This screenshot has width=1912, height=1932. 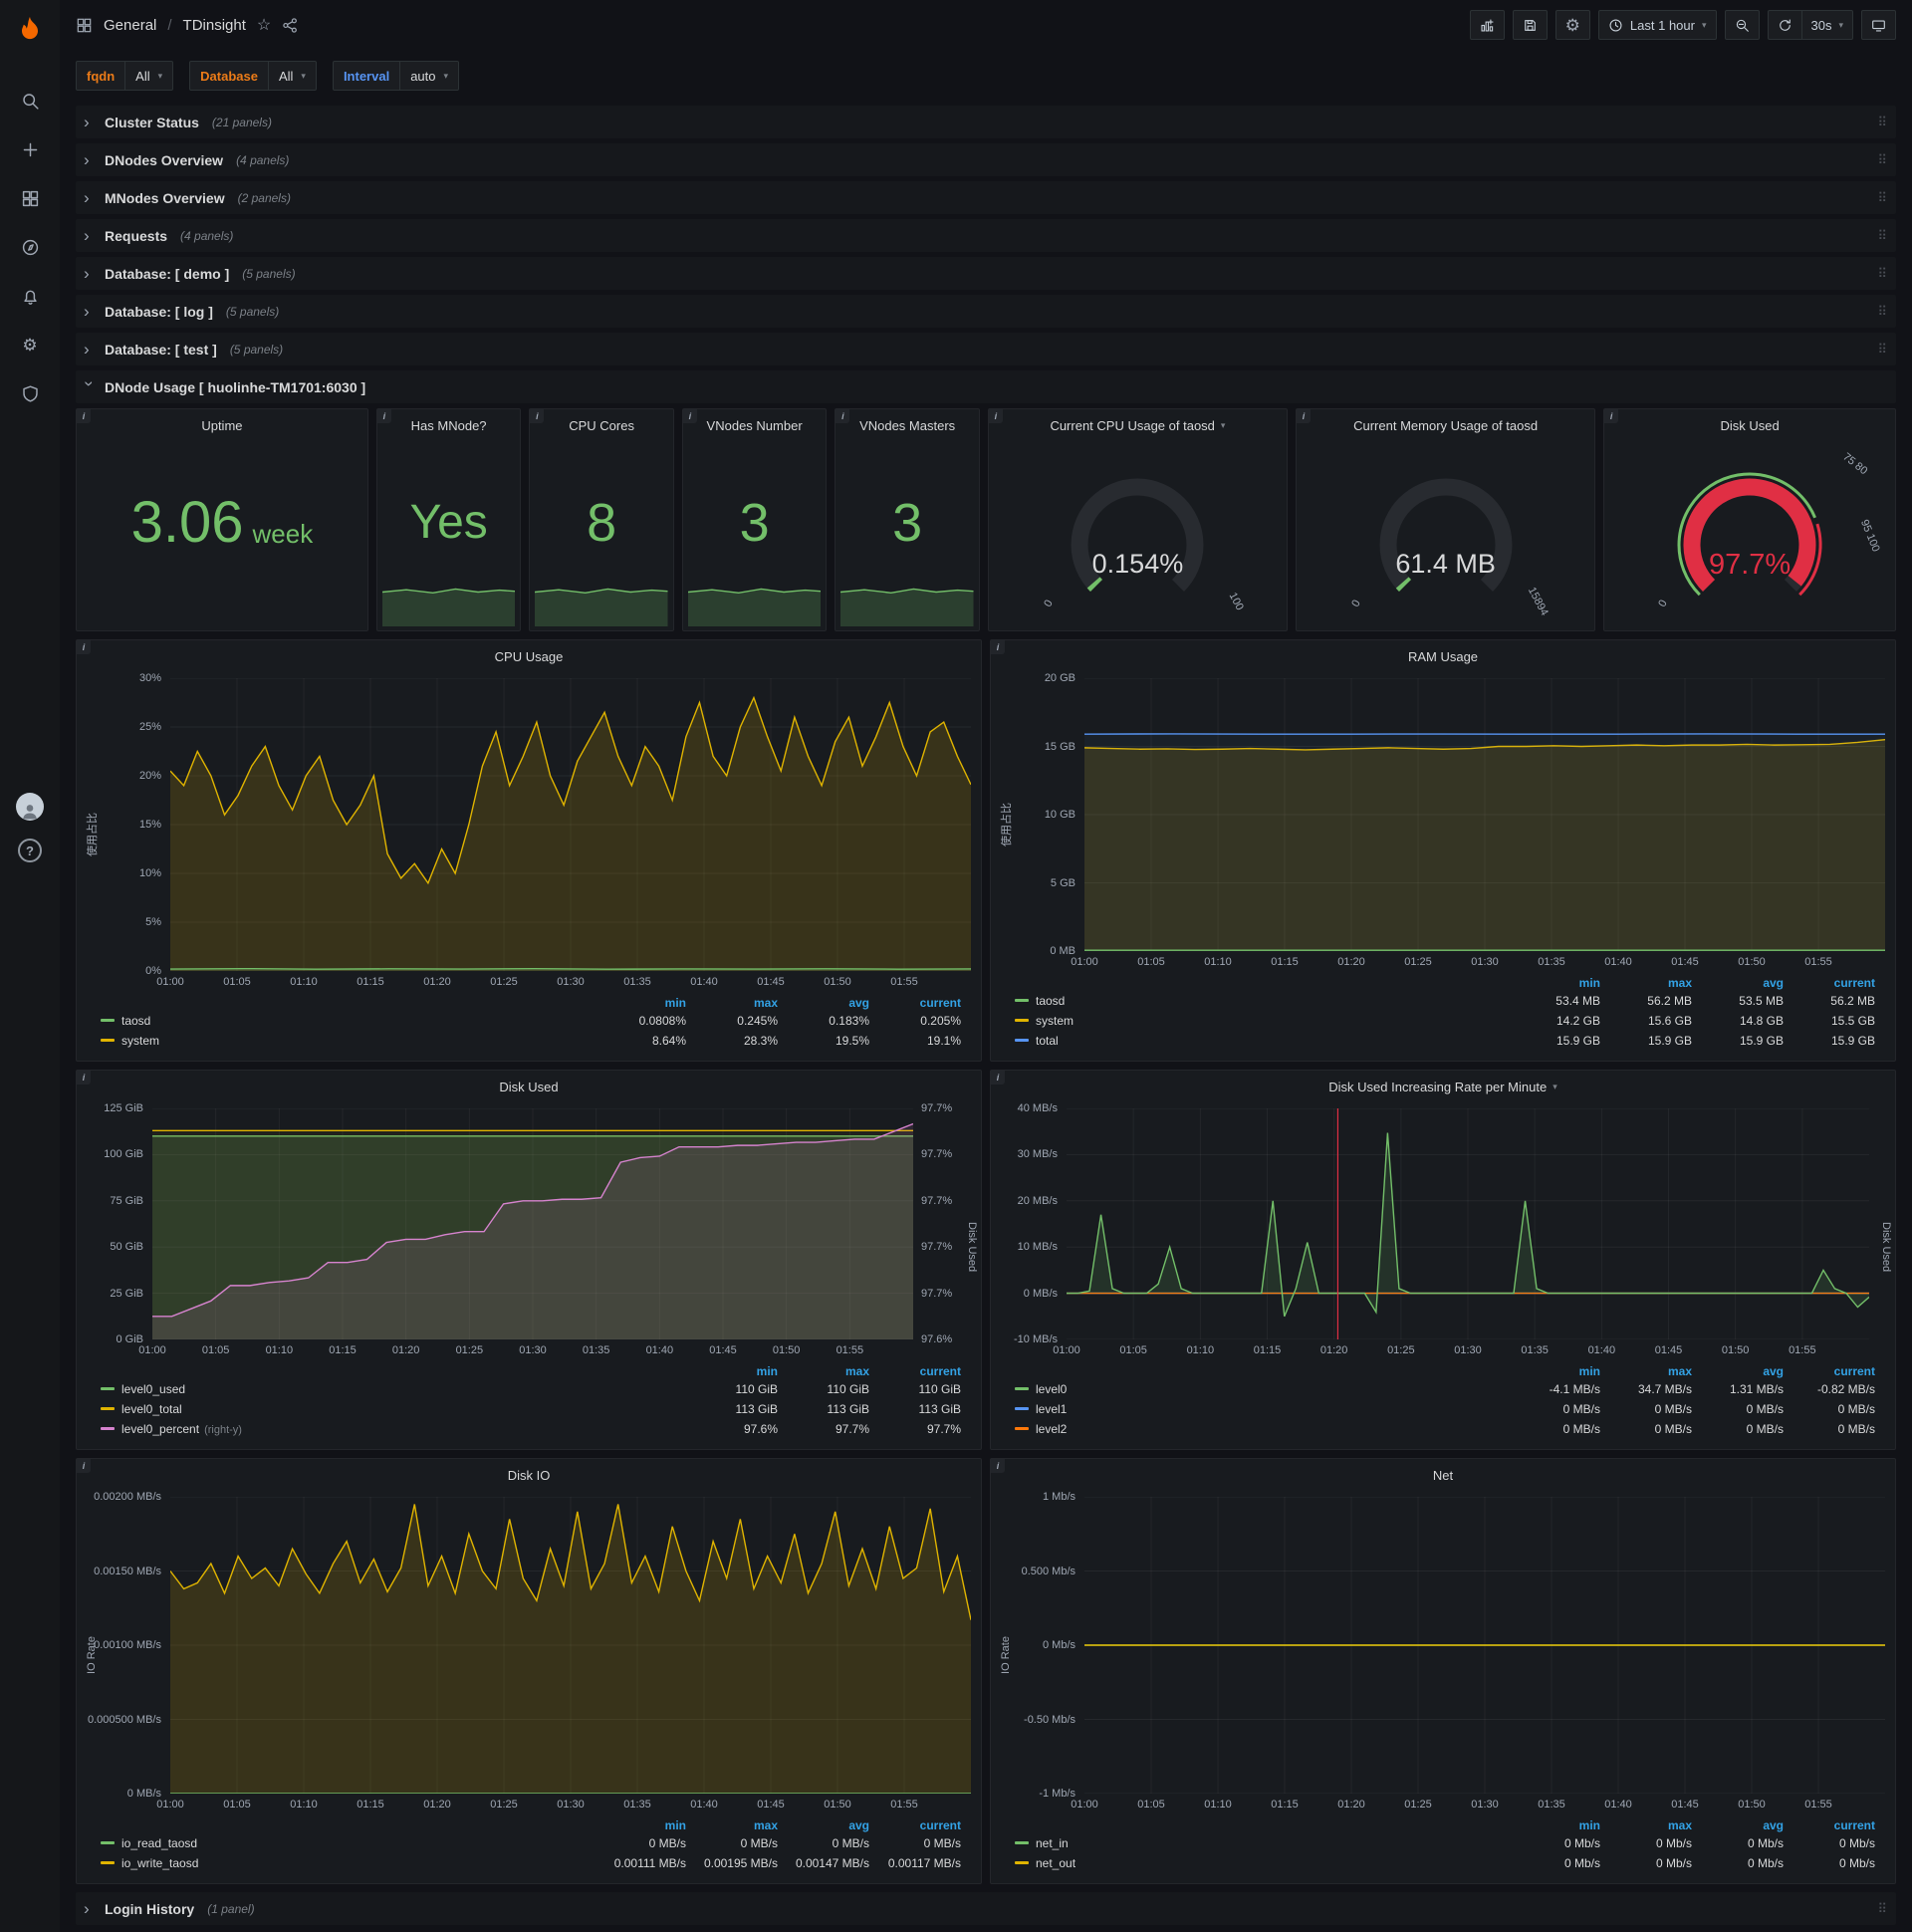 I want to click on series-name: level1, so click(x=1051, y=1409).